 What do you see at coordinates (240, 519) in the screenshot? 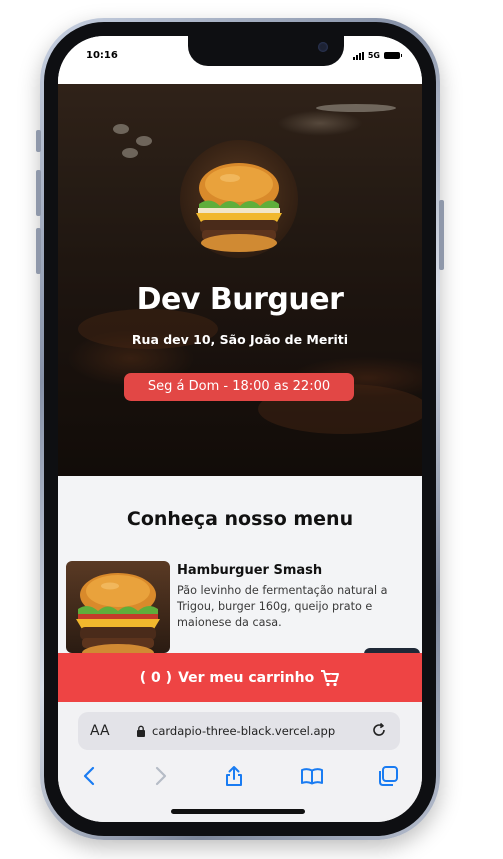
I see `menu-title: Conheça nosso menu` at bounding box center [240, 519].